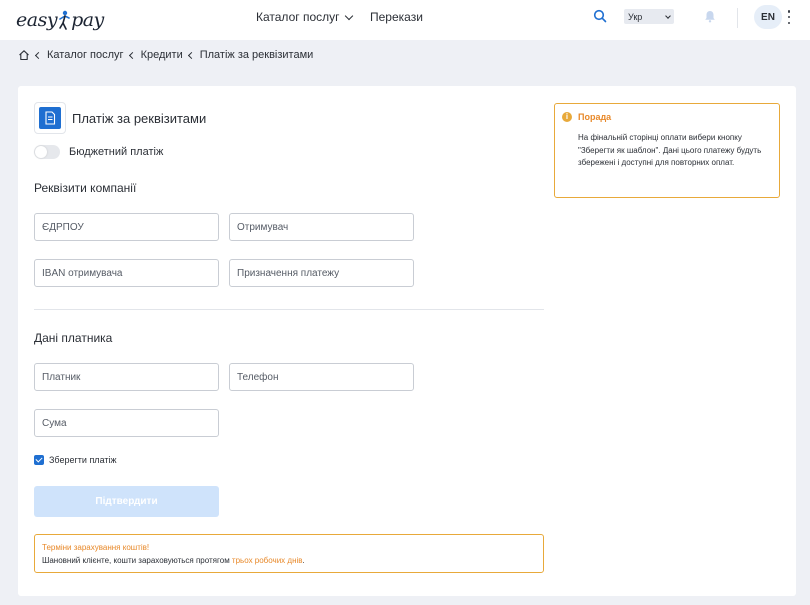 The width and height of the screenshot is (810, 605). I want to click on save-payment-label: Зберегти платіж, so click(83, 460).